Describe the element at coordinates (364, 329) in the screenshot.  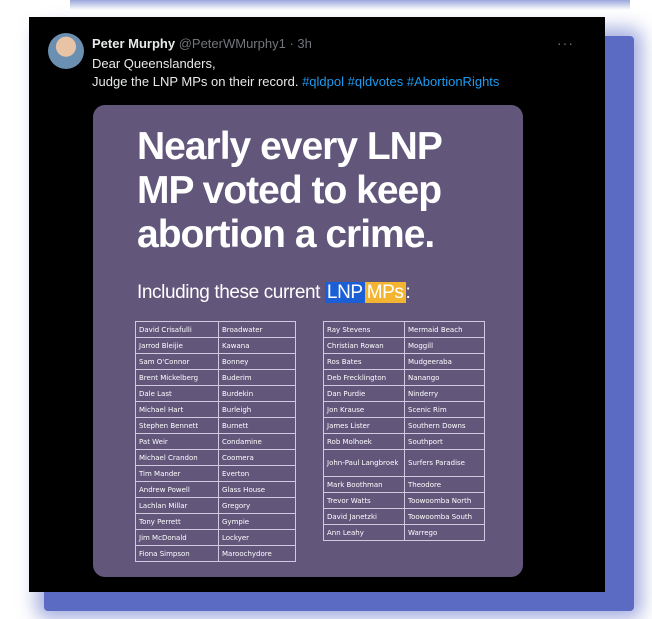
I see `mp-name-cell: Ray Stevens` at that location.